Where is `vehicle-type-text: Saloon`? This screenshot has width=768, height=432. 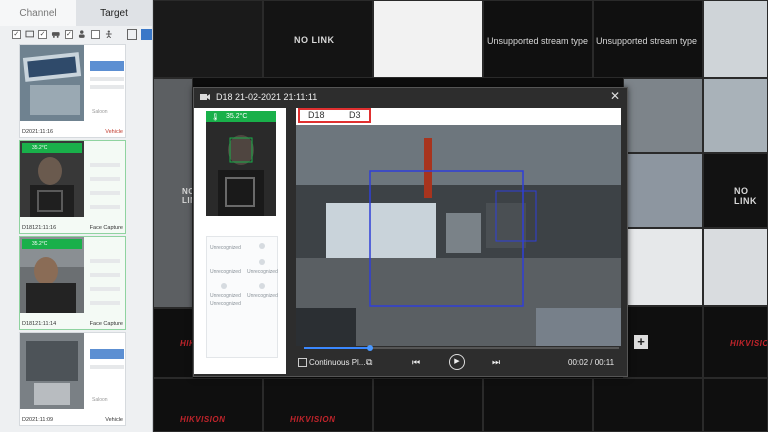
vehicle-type-text: Saloon is located at coordinates (100, 112).